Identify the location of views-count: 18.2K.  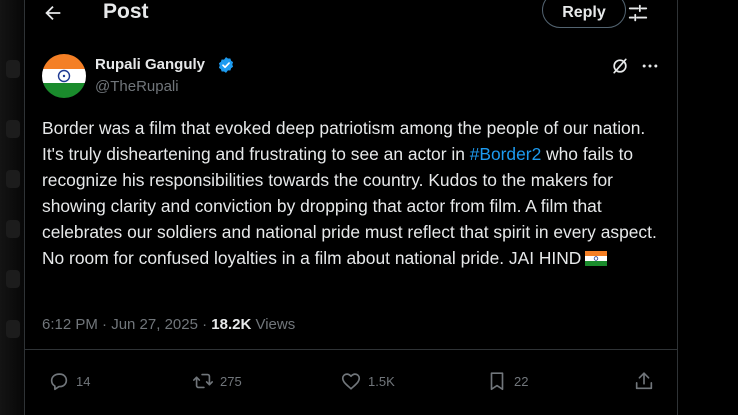
(231, 324).